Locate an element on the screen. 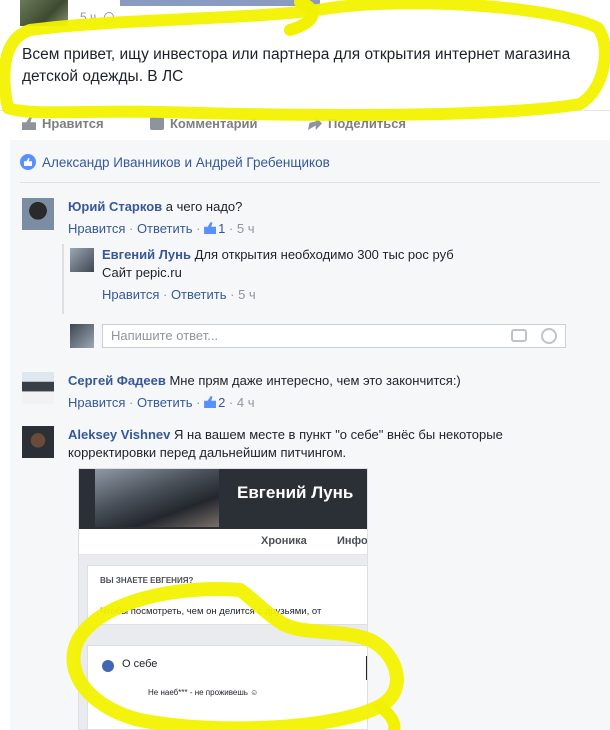  comment-time: 4 ч is located at coordinates (246, 402).